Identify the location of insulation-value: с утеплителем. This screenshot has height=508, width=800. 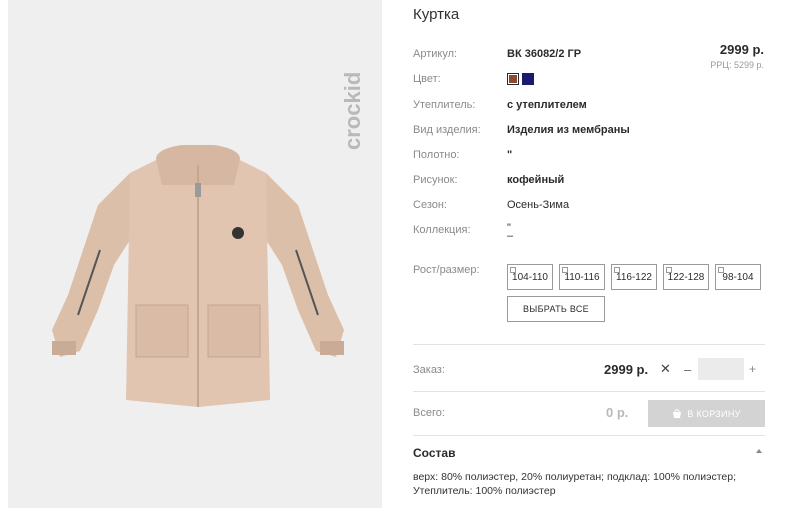
(547, 105).